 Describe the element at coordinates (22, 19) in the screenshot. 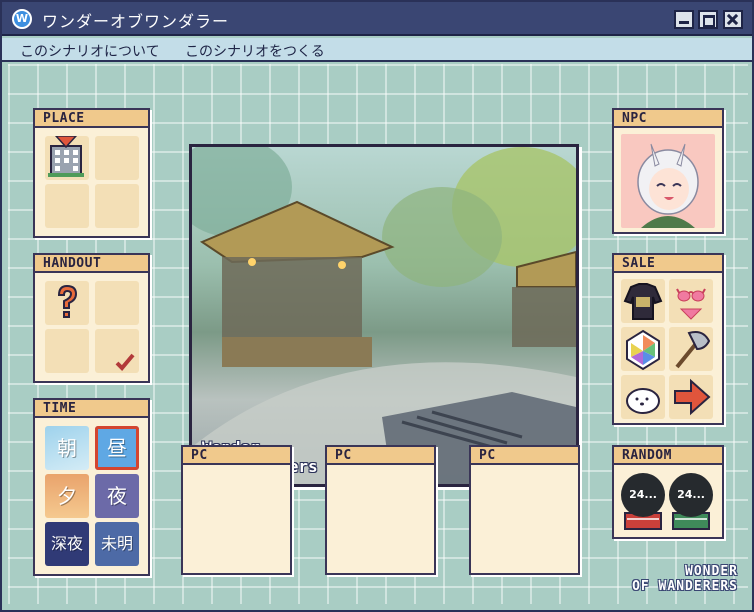

I see `app-logo-icon: W` at that location.